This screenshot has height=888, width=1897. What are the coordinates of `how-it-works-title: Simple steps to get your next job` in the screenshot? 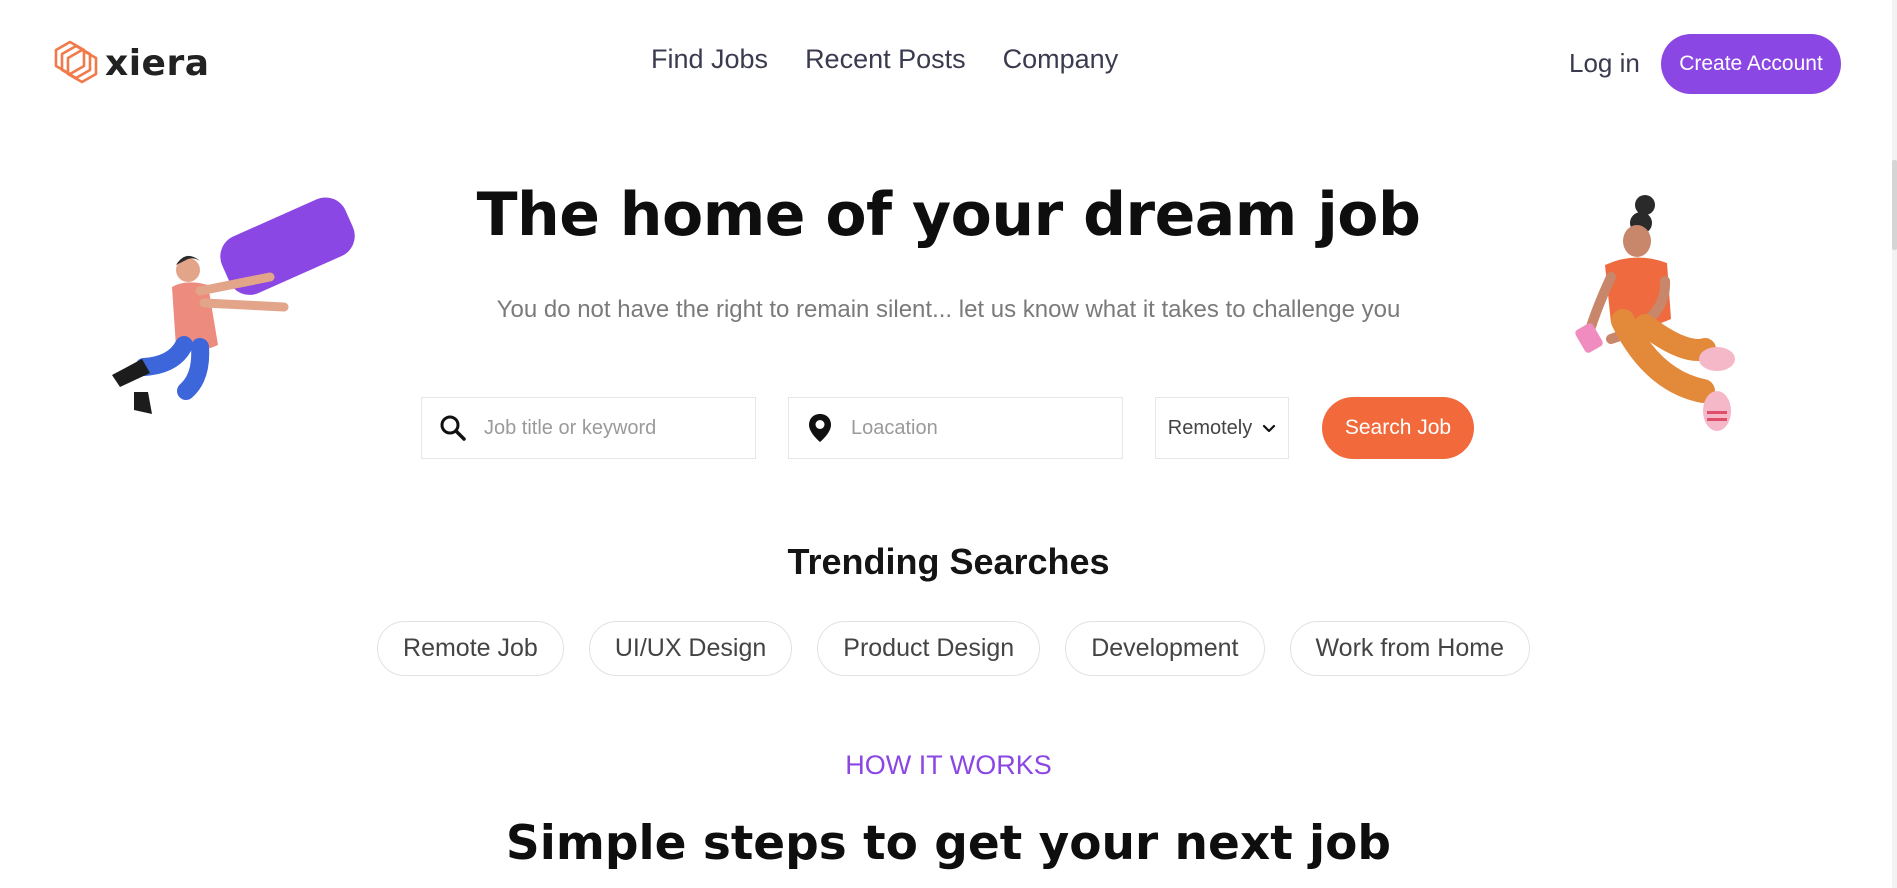 It's located at (948, 843).